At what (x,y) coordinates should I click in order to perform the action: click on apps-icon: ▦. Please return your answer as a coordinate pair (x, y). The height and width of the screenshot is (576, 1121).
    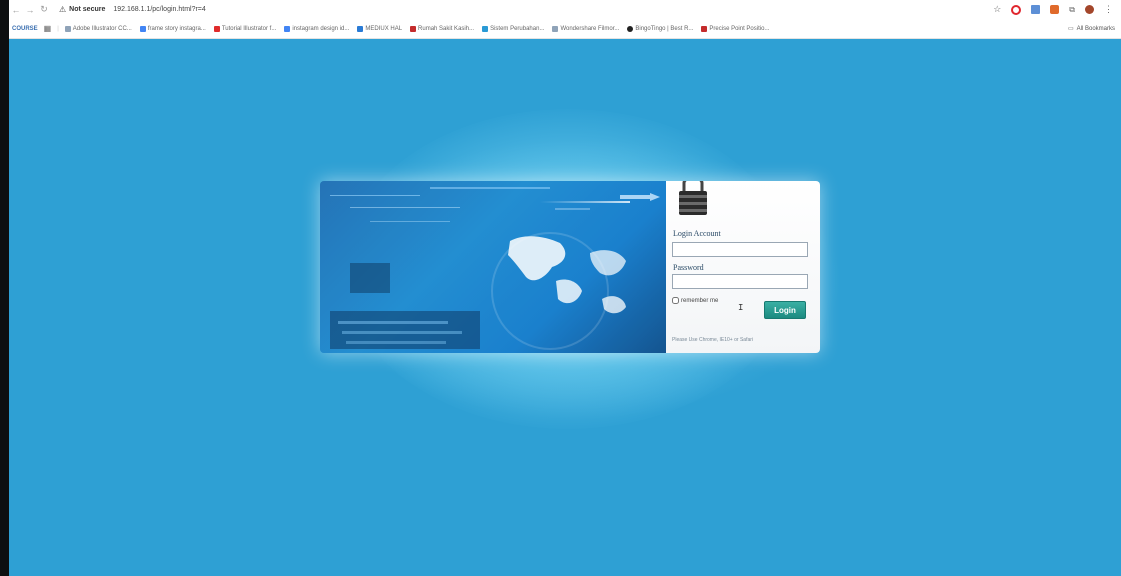
    Looking at the image, I should click on (48, 28).